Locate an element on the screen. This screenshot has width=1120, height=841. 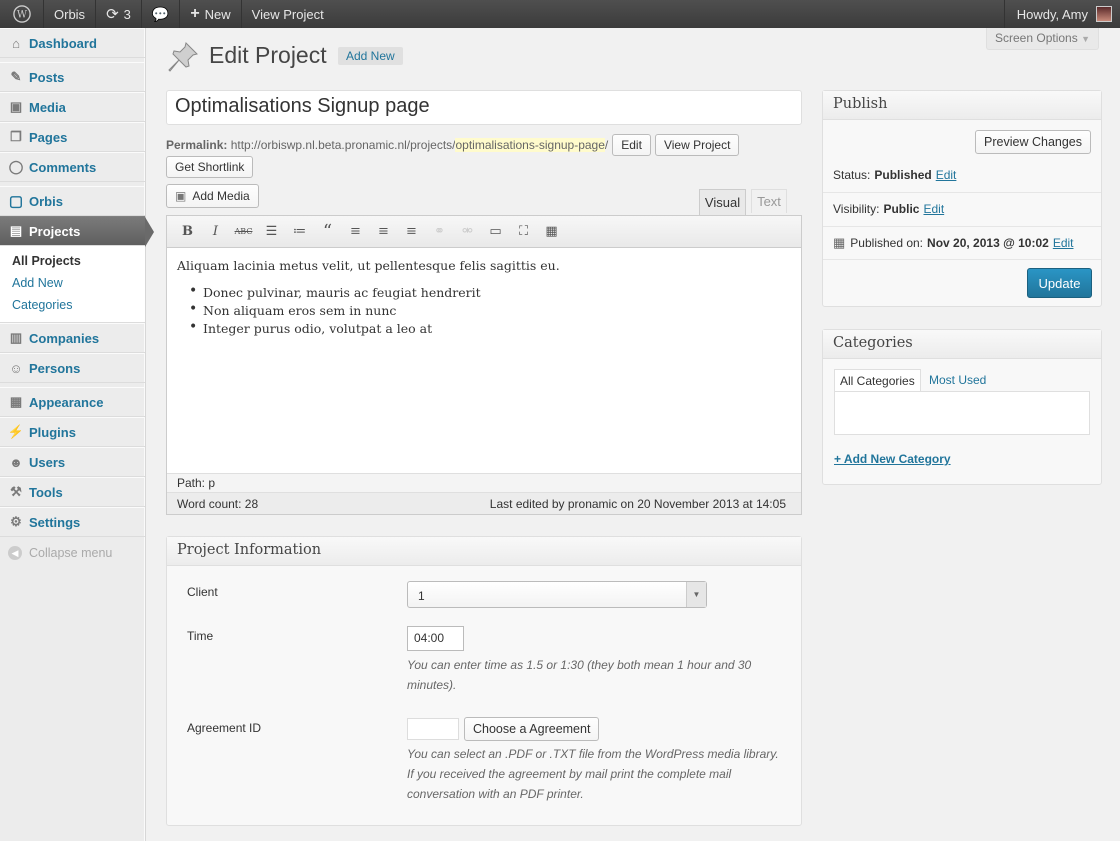
edit-permalink-button: Edit is located at coordinates (631, 145).